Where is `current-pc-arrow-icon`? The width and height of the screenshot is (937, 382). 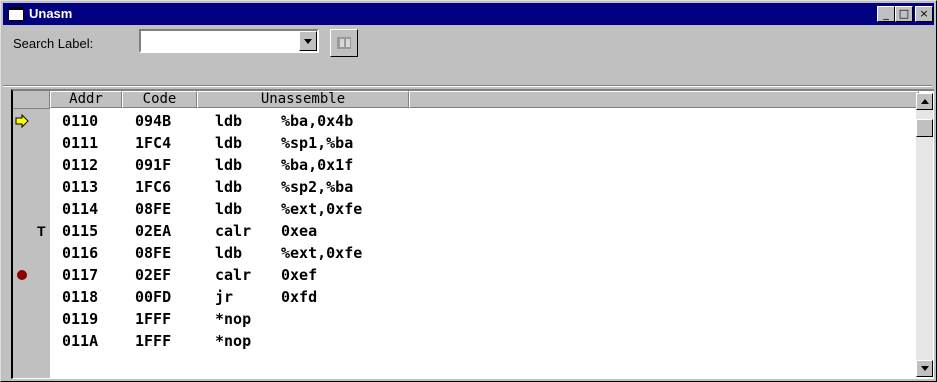 current-pc-arrow-icon is located at coordinates (22, 121).